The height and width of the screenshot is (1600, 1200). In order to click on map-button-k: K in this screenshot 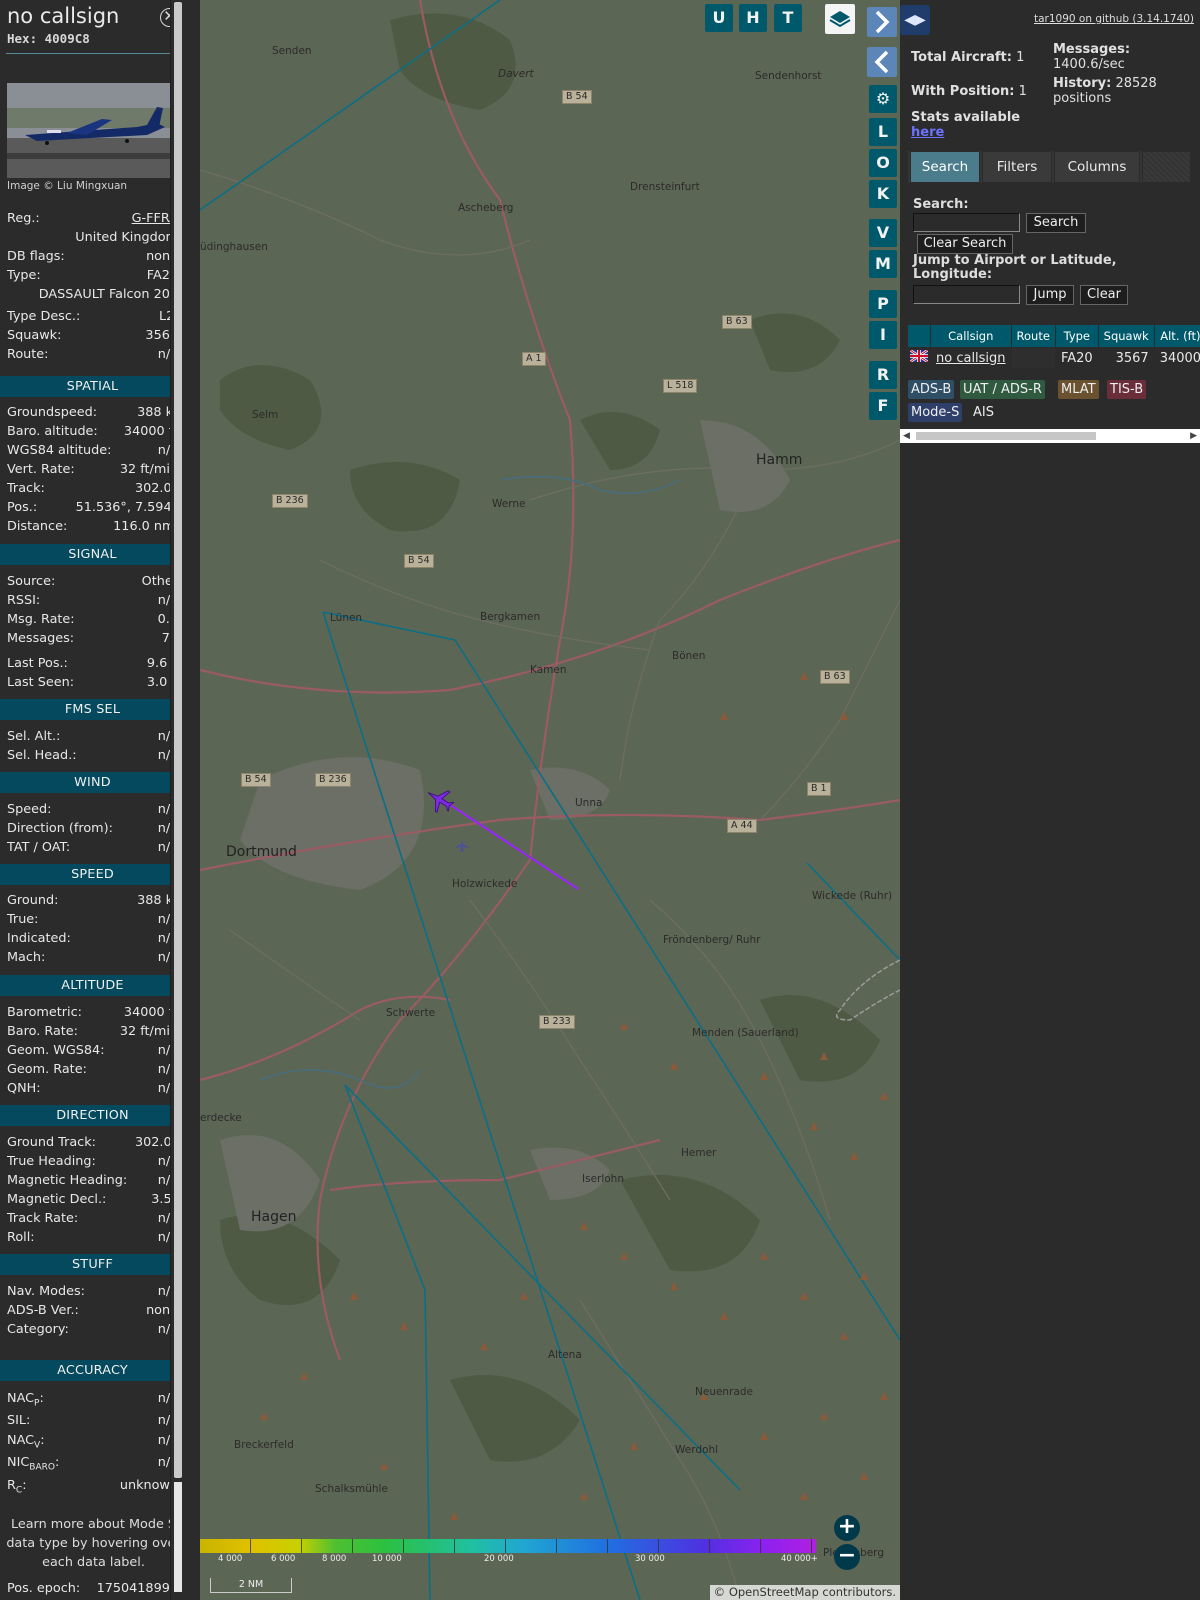, I will do `click(883, 194)`.